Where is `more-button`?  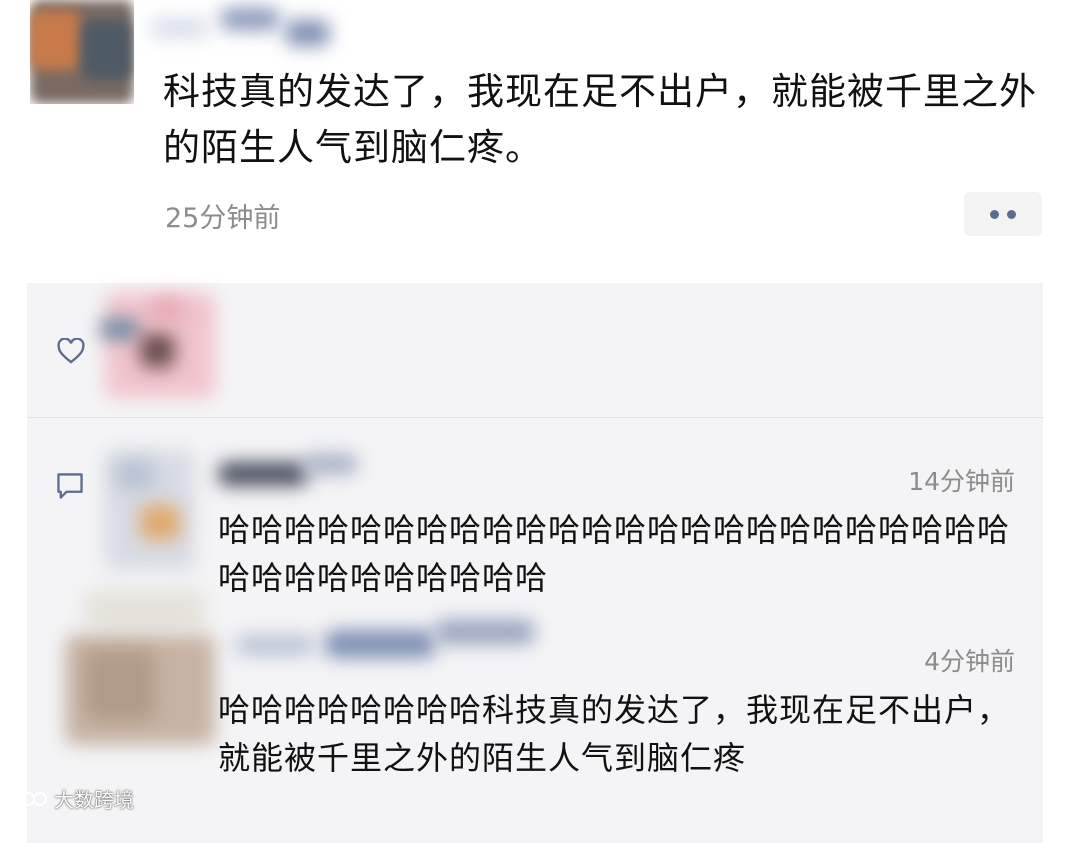 more-button is located at coordinates (1003, 214).